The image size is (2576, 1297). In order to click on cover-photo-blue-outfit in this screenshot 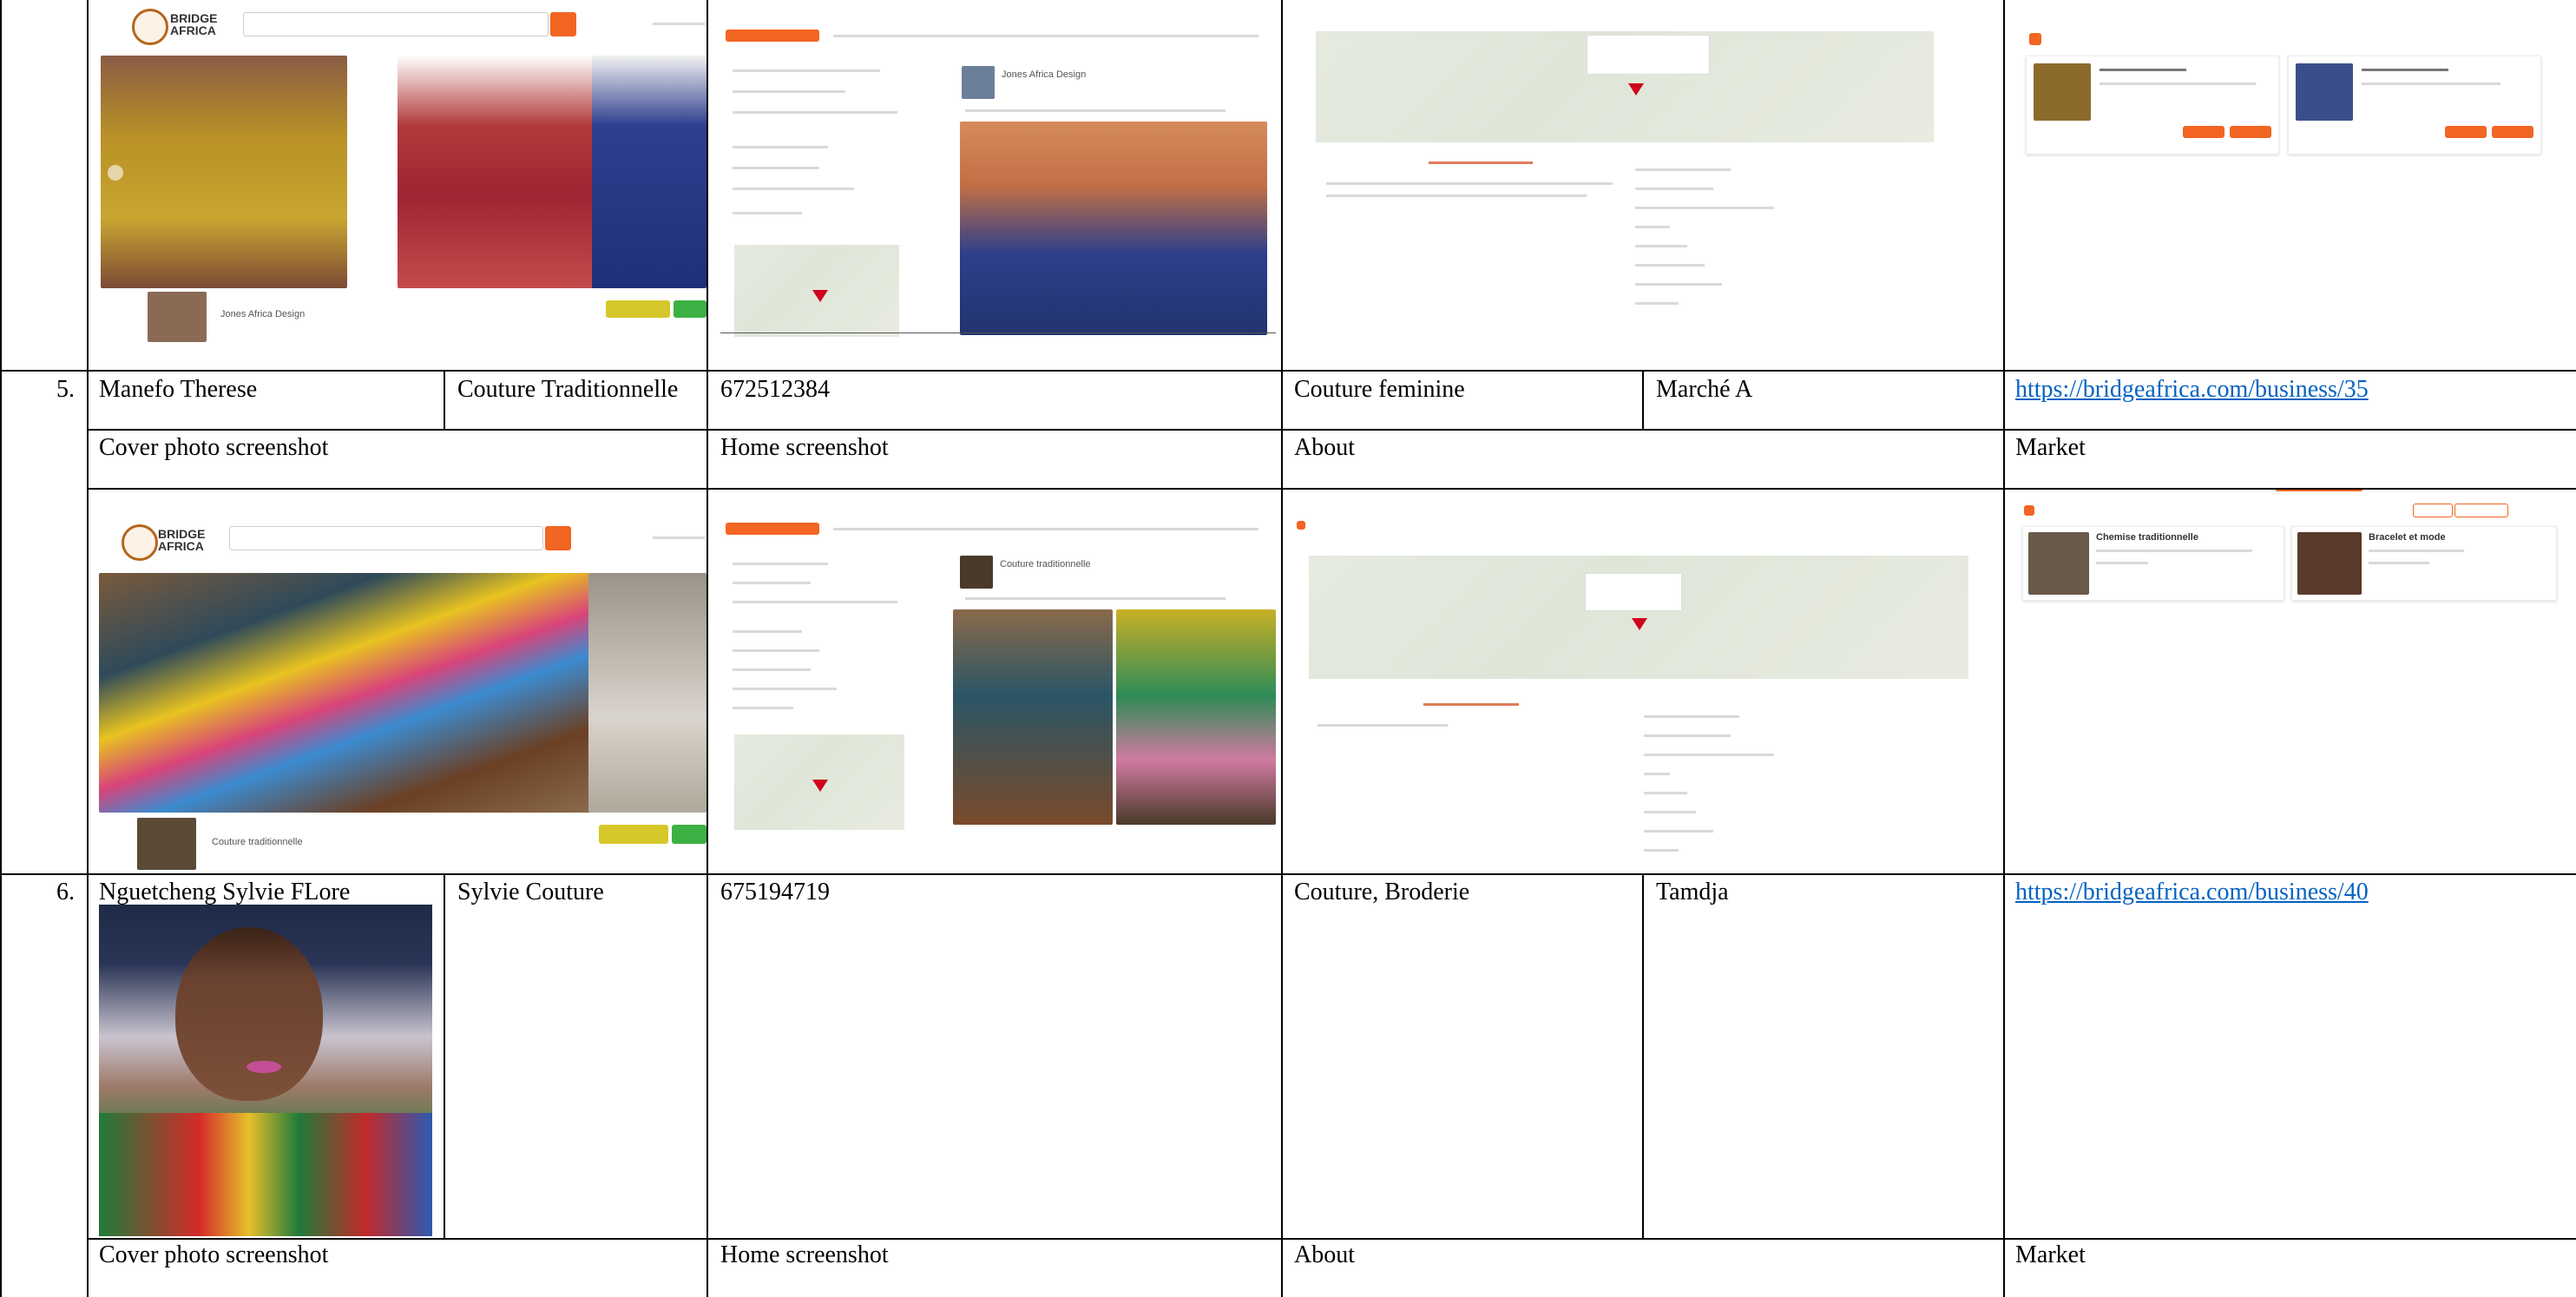, I will do `click(649, 172)`.